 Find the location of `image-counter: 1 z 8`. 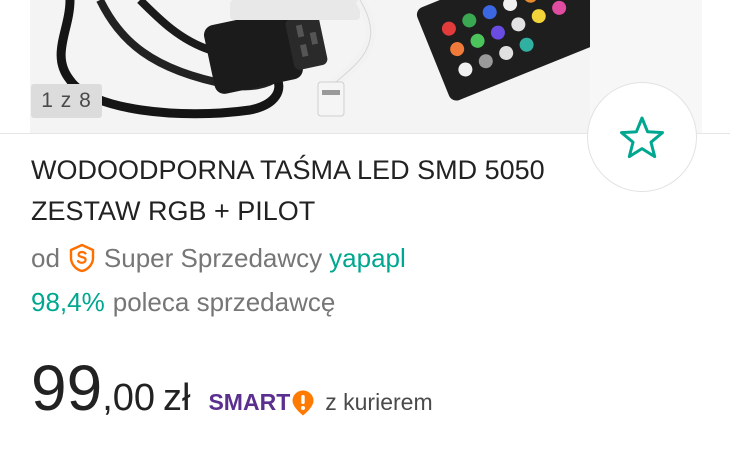

image-counter: 1 z 8 is located at coordinates (66, 101).